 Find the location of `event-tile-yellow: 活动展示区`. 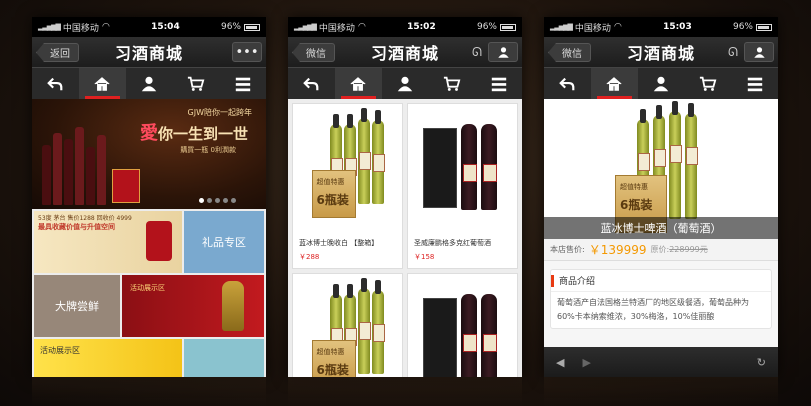

event-tile-yellow: 活动展示区 is located at coordinates (108, 358).